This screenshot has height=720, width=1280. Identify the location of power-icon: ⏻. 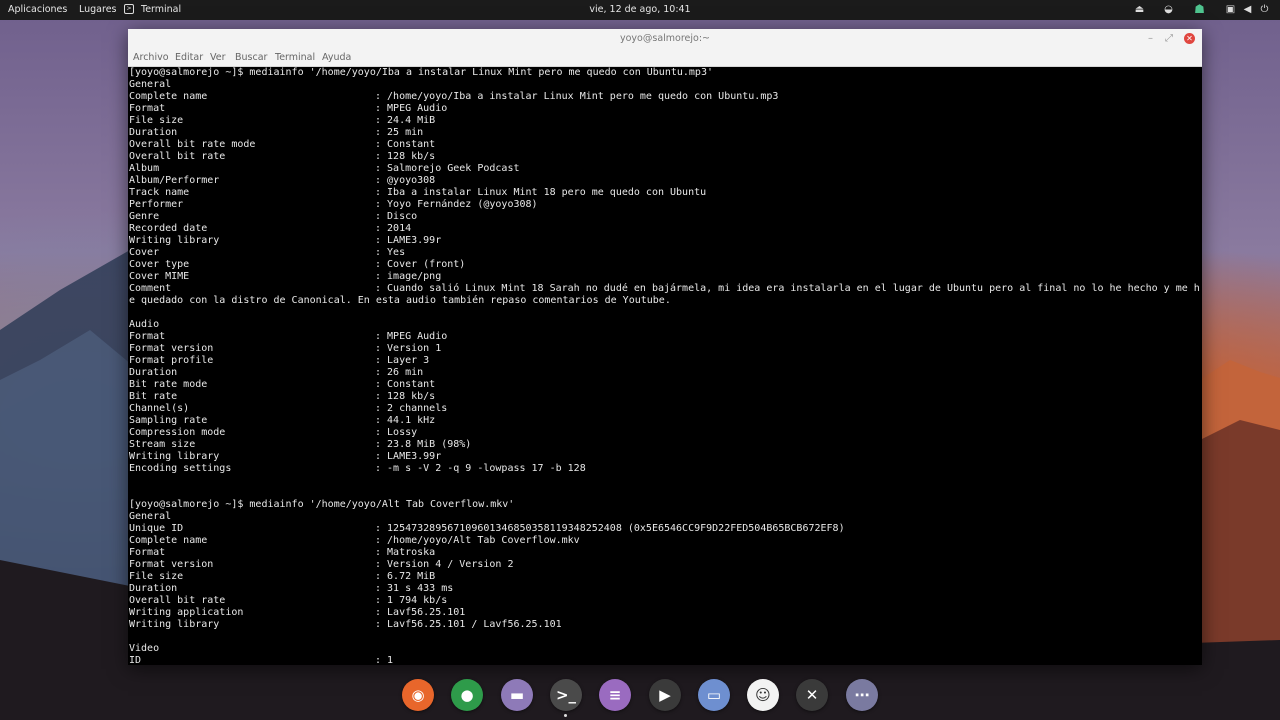
(1264, 9).